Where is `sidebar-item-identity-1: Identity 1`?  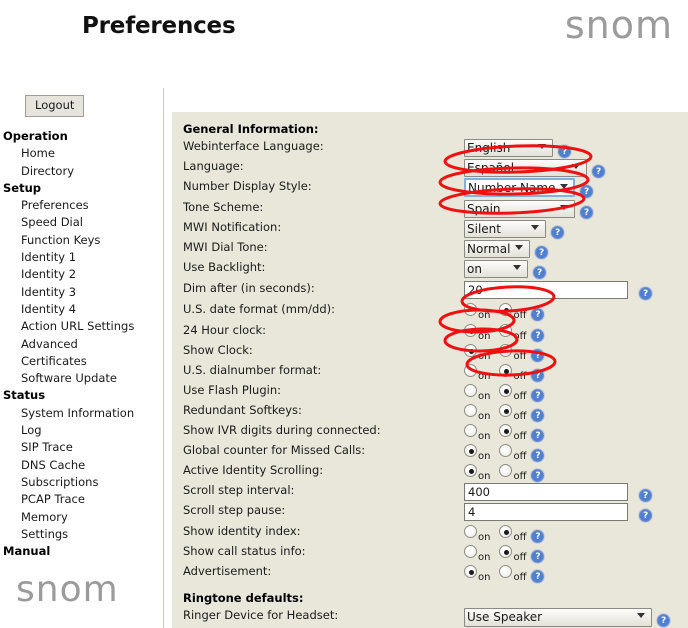
sidebar-item-identity-1: Identity 1 is located at coordinates (82, 257).